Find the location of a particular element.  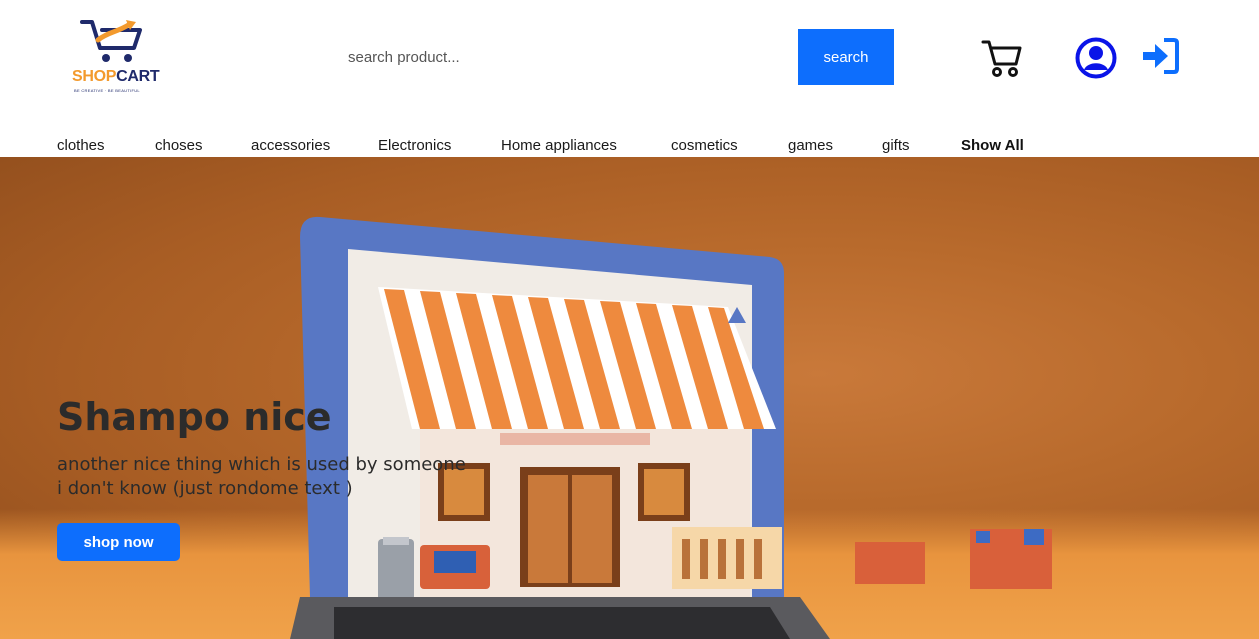

nav-item-cosmetics: cosmetics is located at coordinates (704, 145).